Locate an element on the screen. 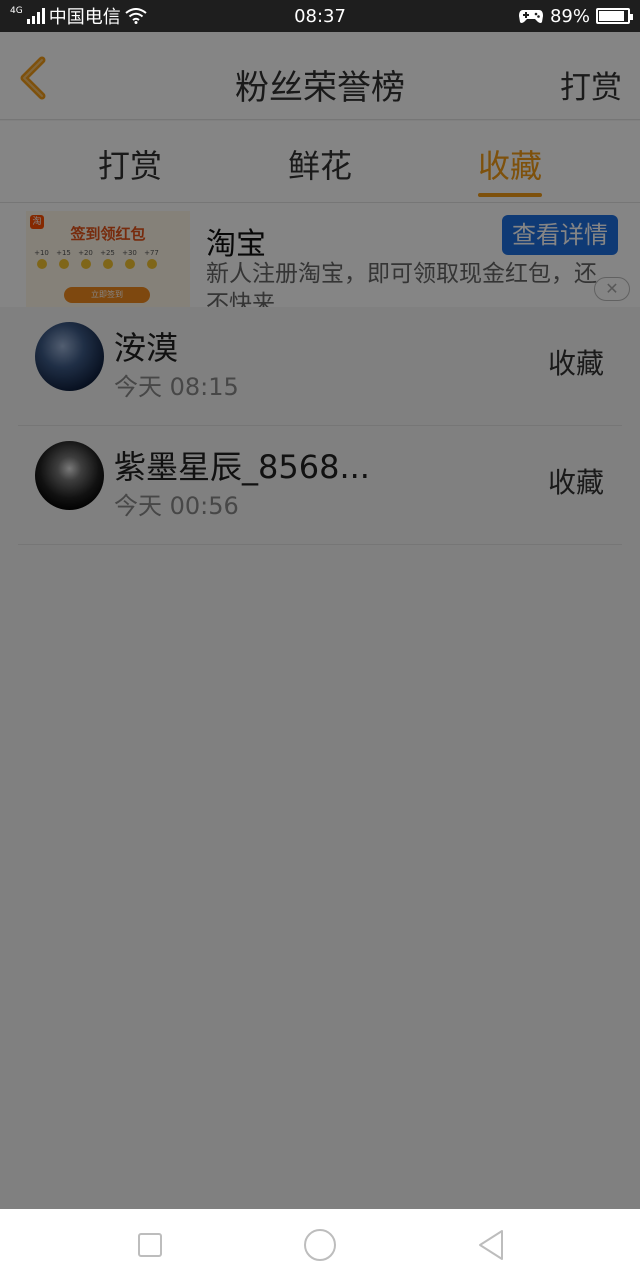  ad-image: 淘 签到领红包 +10 +15 +20 +25 +30 +77 立即签到 is located at coordinates (108, 259).